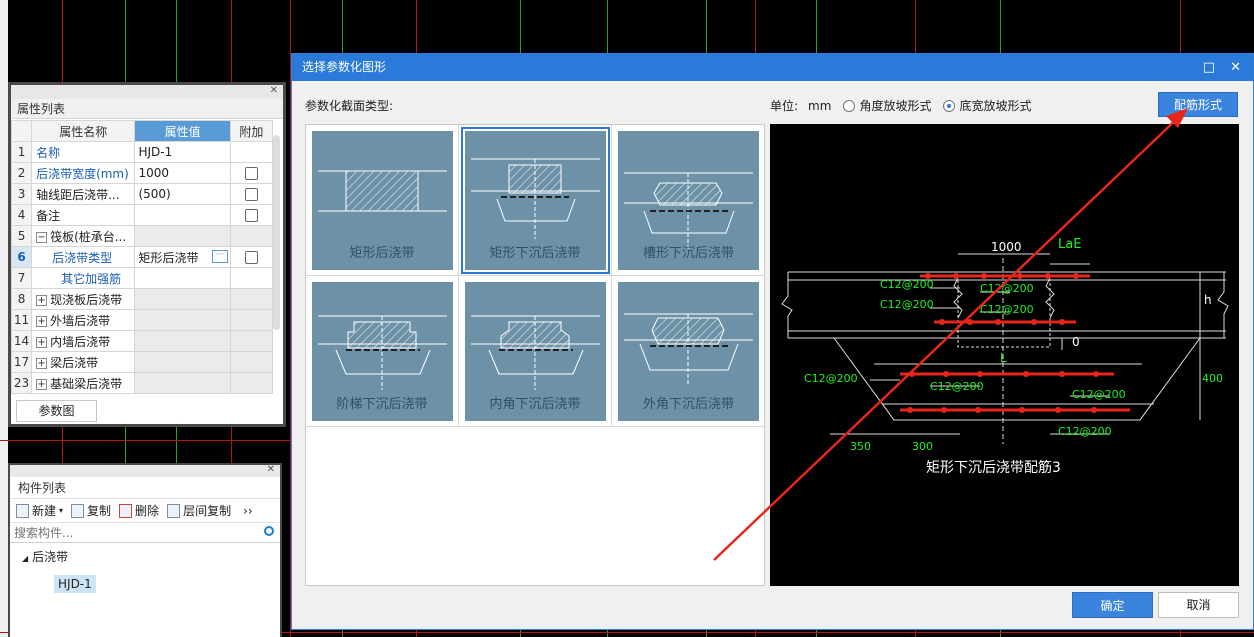 This screenshot has height=637, width=1254. What do you see at coordinates (21, 194) in the screenshot?
I see `row-number: 3` at bounding box center [21, 194].